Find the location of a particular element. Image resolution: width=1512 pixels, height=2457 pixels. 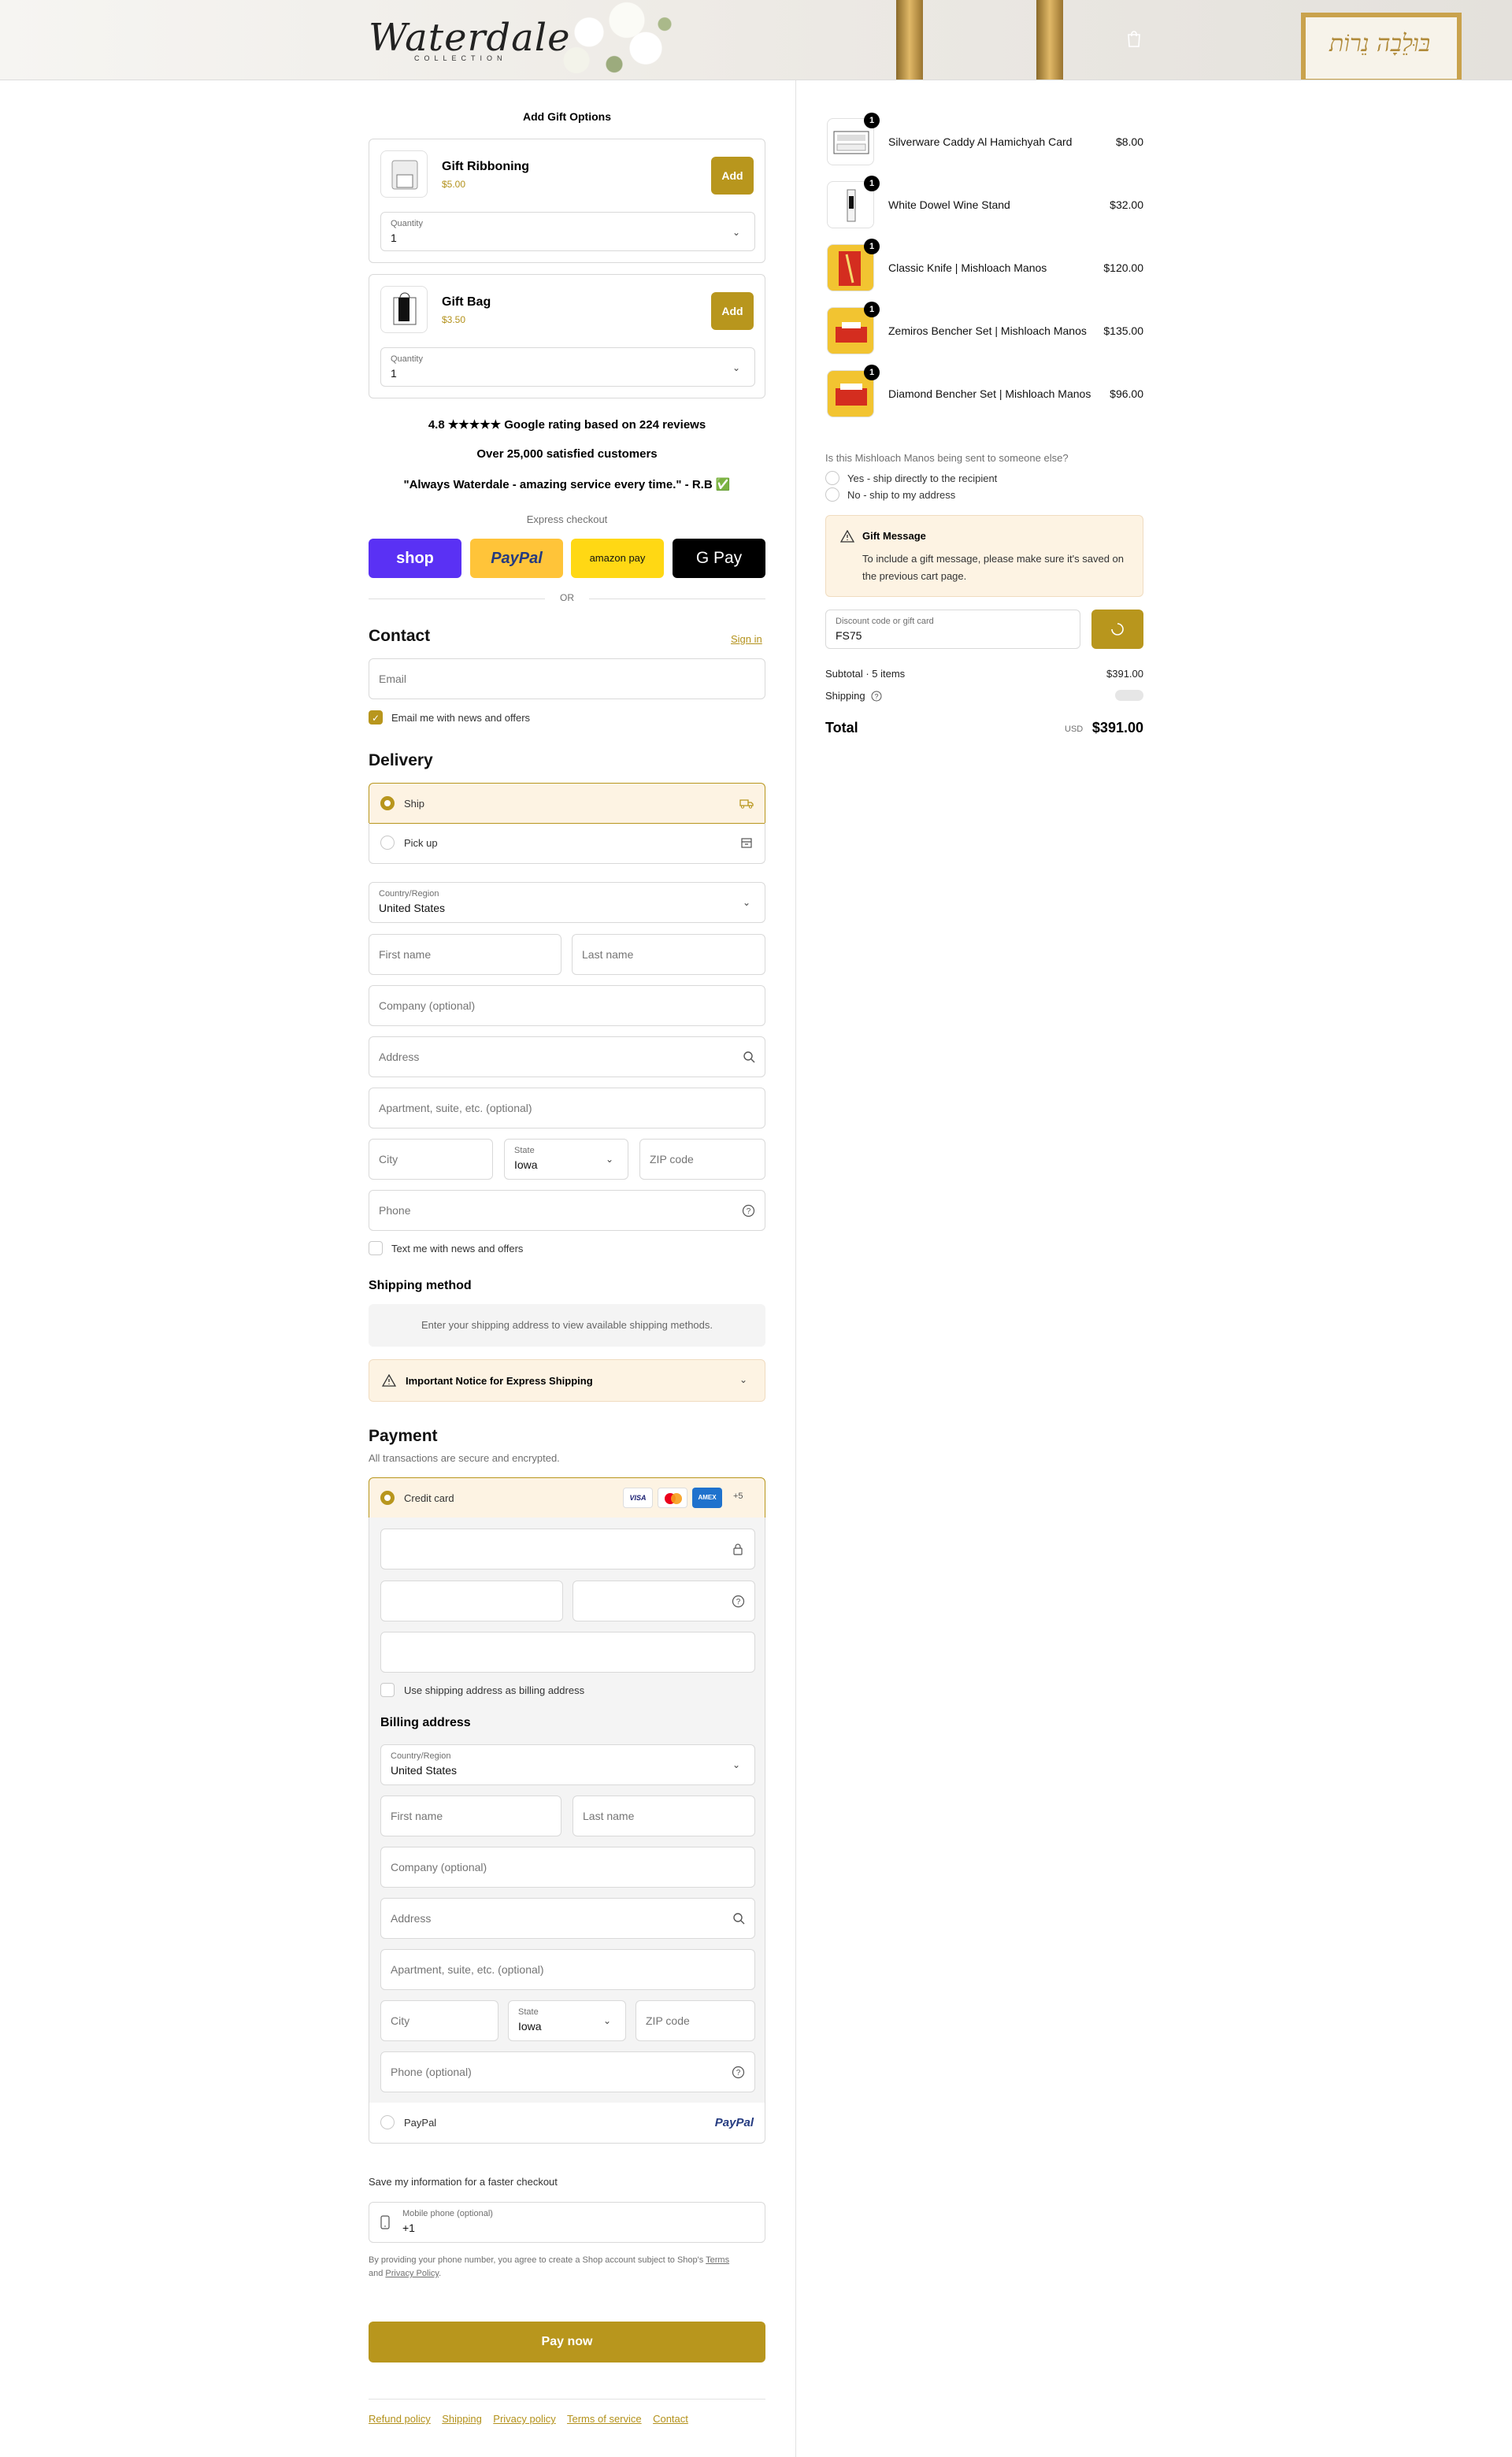

billing-state-select: State Iowa ⌄ is located at coordinates (567, 2020).